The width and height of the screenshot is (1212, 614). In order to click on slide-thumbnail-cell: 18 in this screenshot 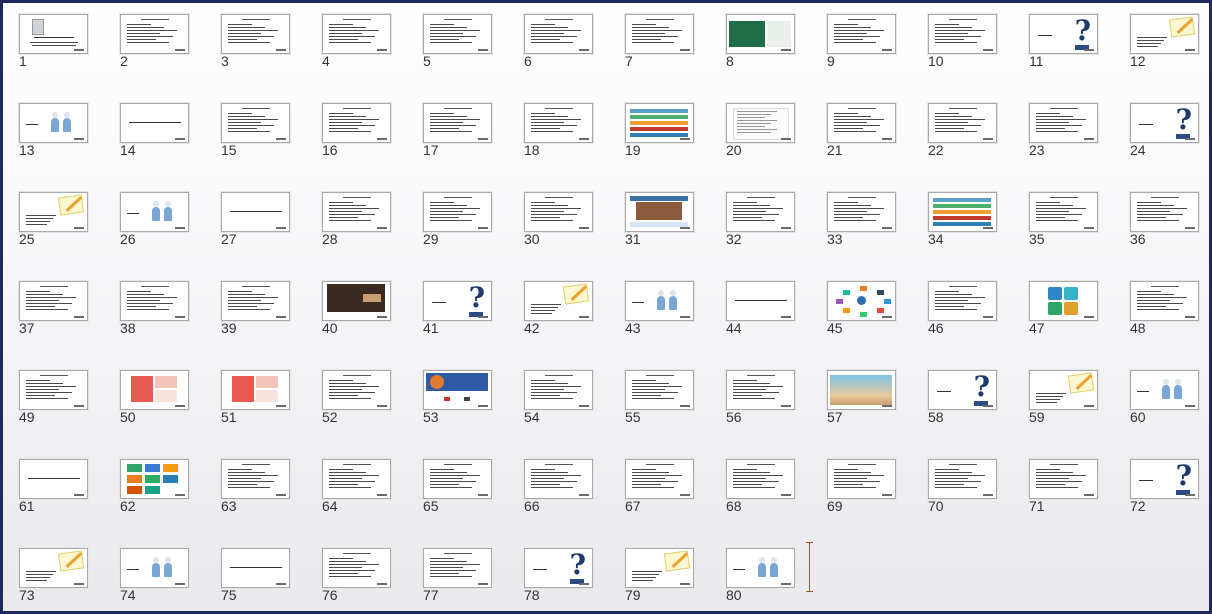, I will do `click(572, 145)`.